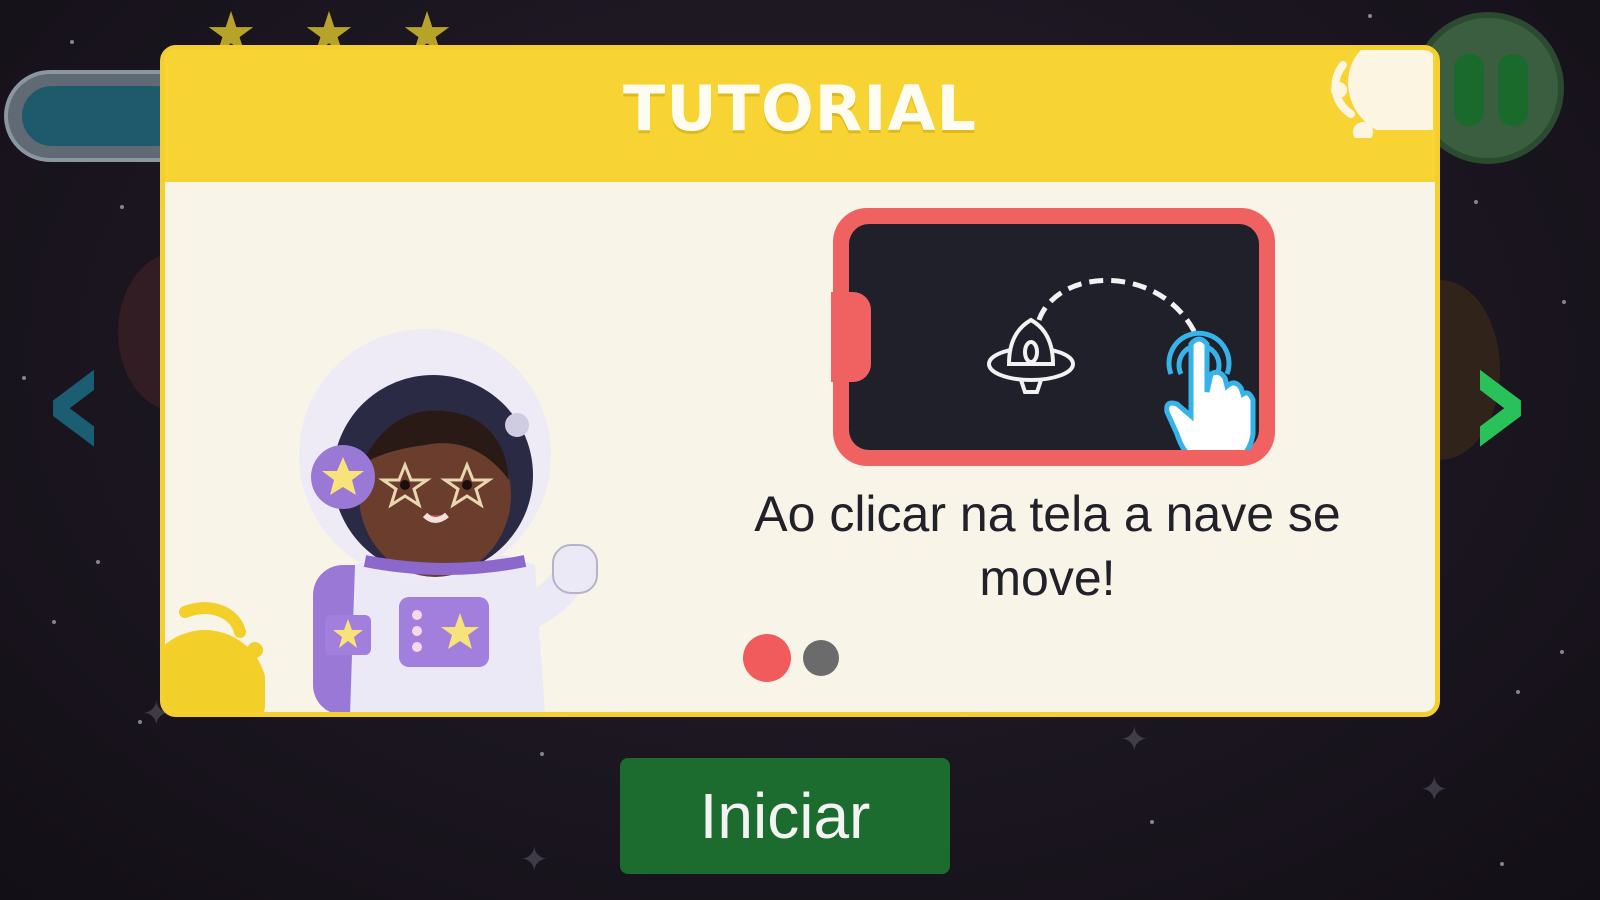  I want to click on sun-decoration-icon, so click(215, 657).